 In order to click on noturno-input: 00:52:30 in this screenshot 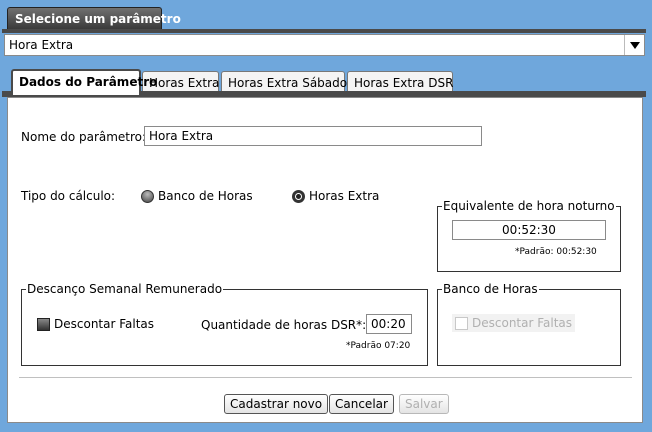, I will do `click(529, 230)`.